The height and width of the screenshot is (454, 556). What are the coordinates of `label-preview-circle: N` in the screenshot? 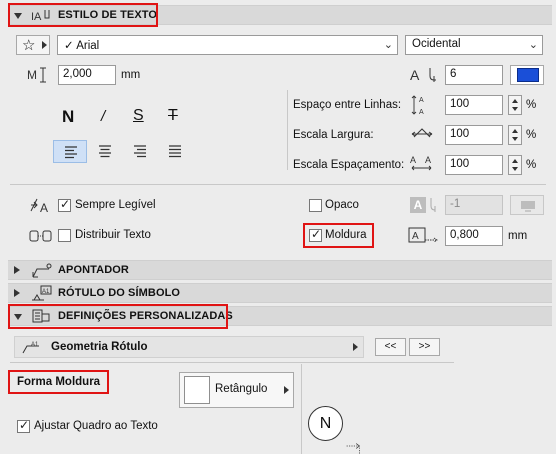 It's located at (325, 423).